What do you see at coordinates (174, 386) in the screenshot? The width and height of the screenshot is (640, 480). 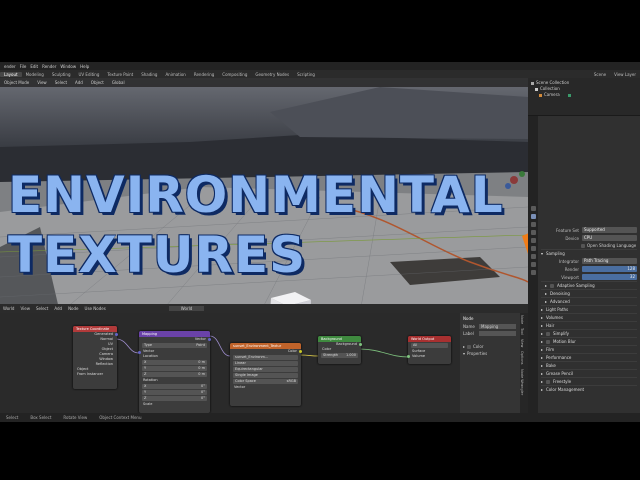 I see `rotation-x-field: X 0°` at bounding box center [174, 386].